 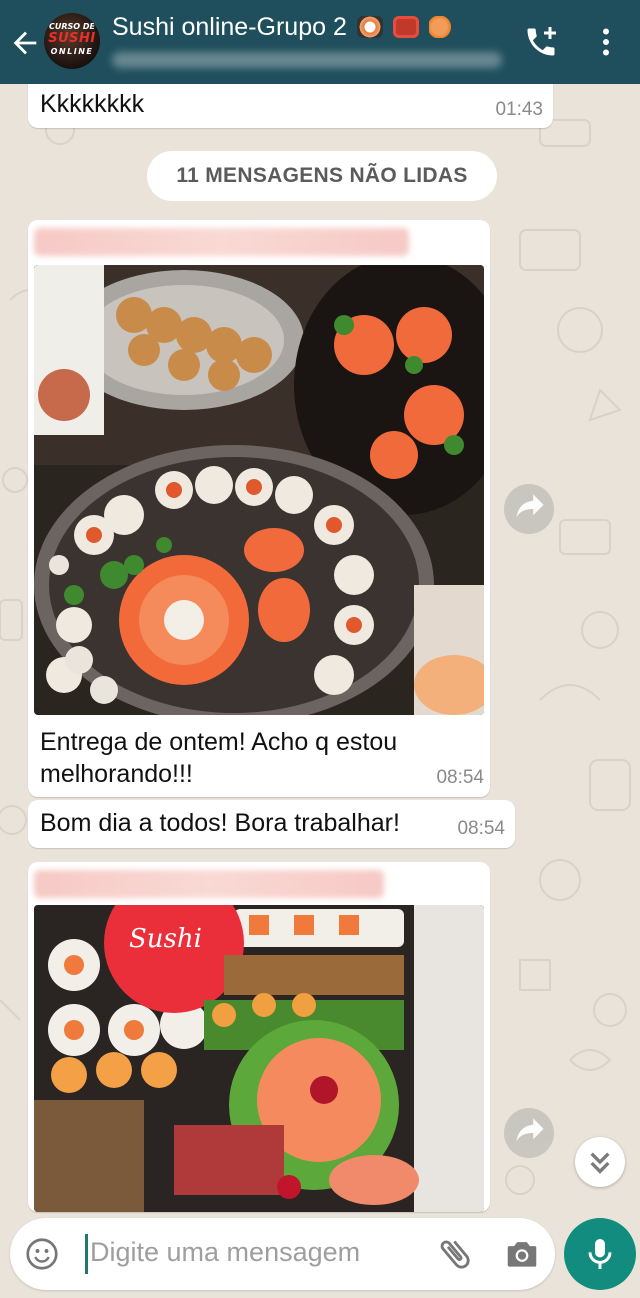 I want to click on bento-emoji-icon, so click(x=405, y=27).